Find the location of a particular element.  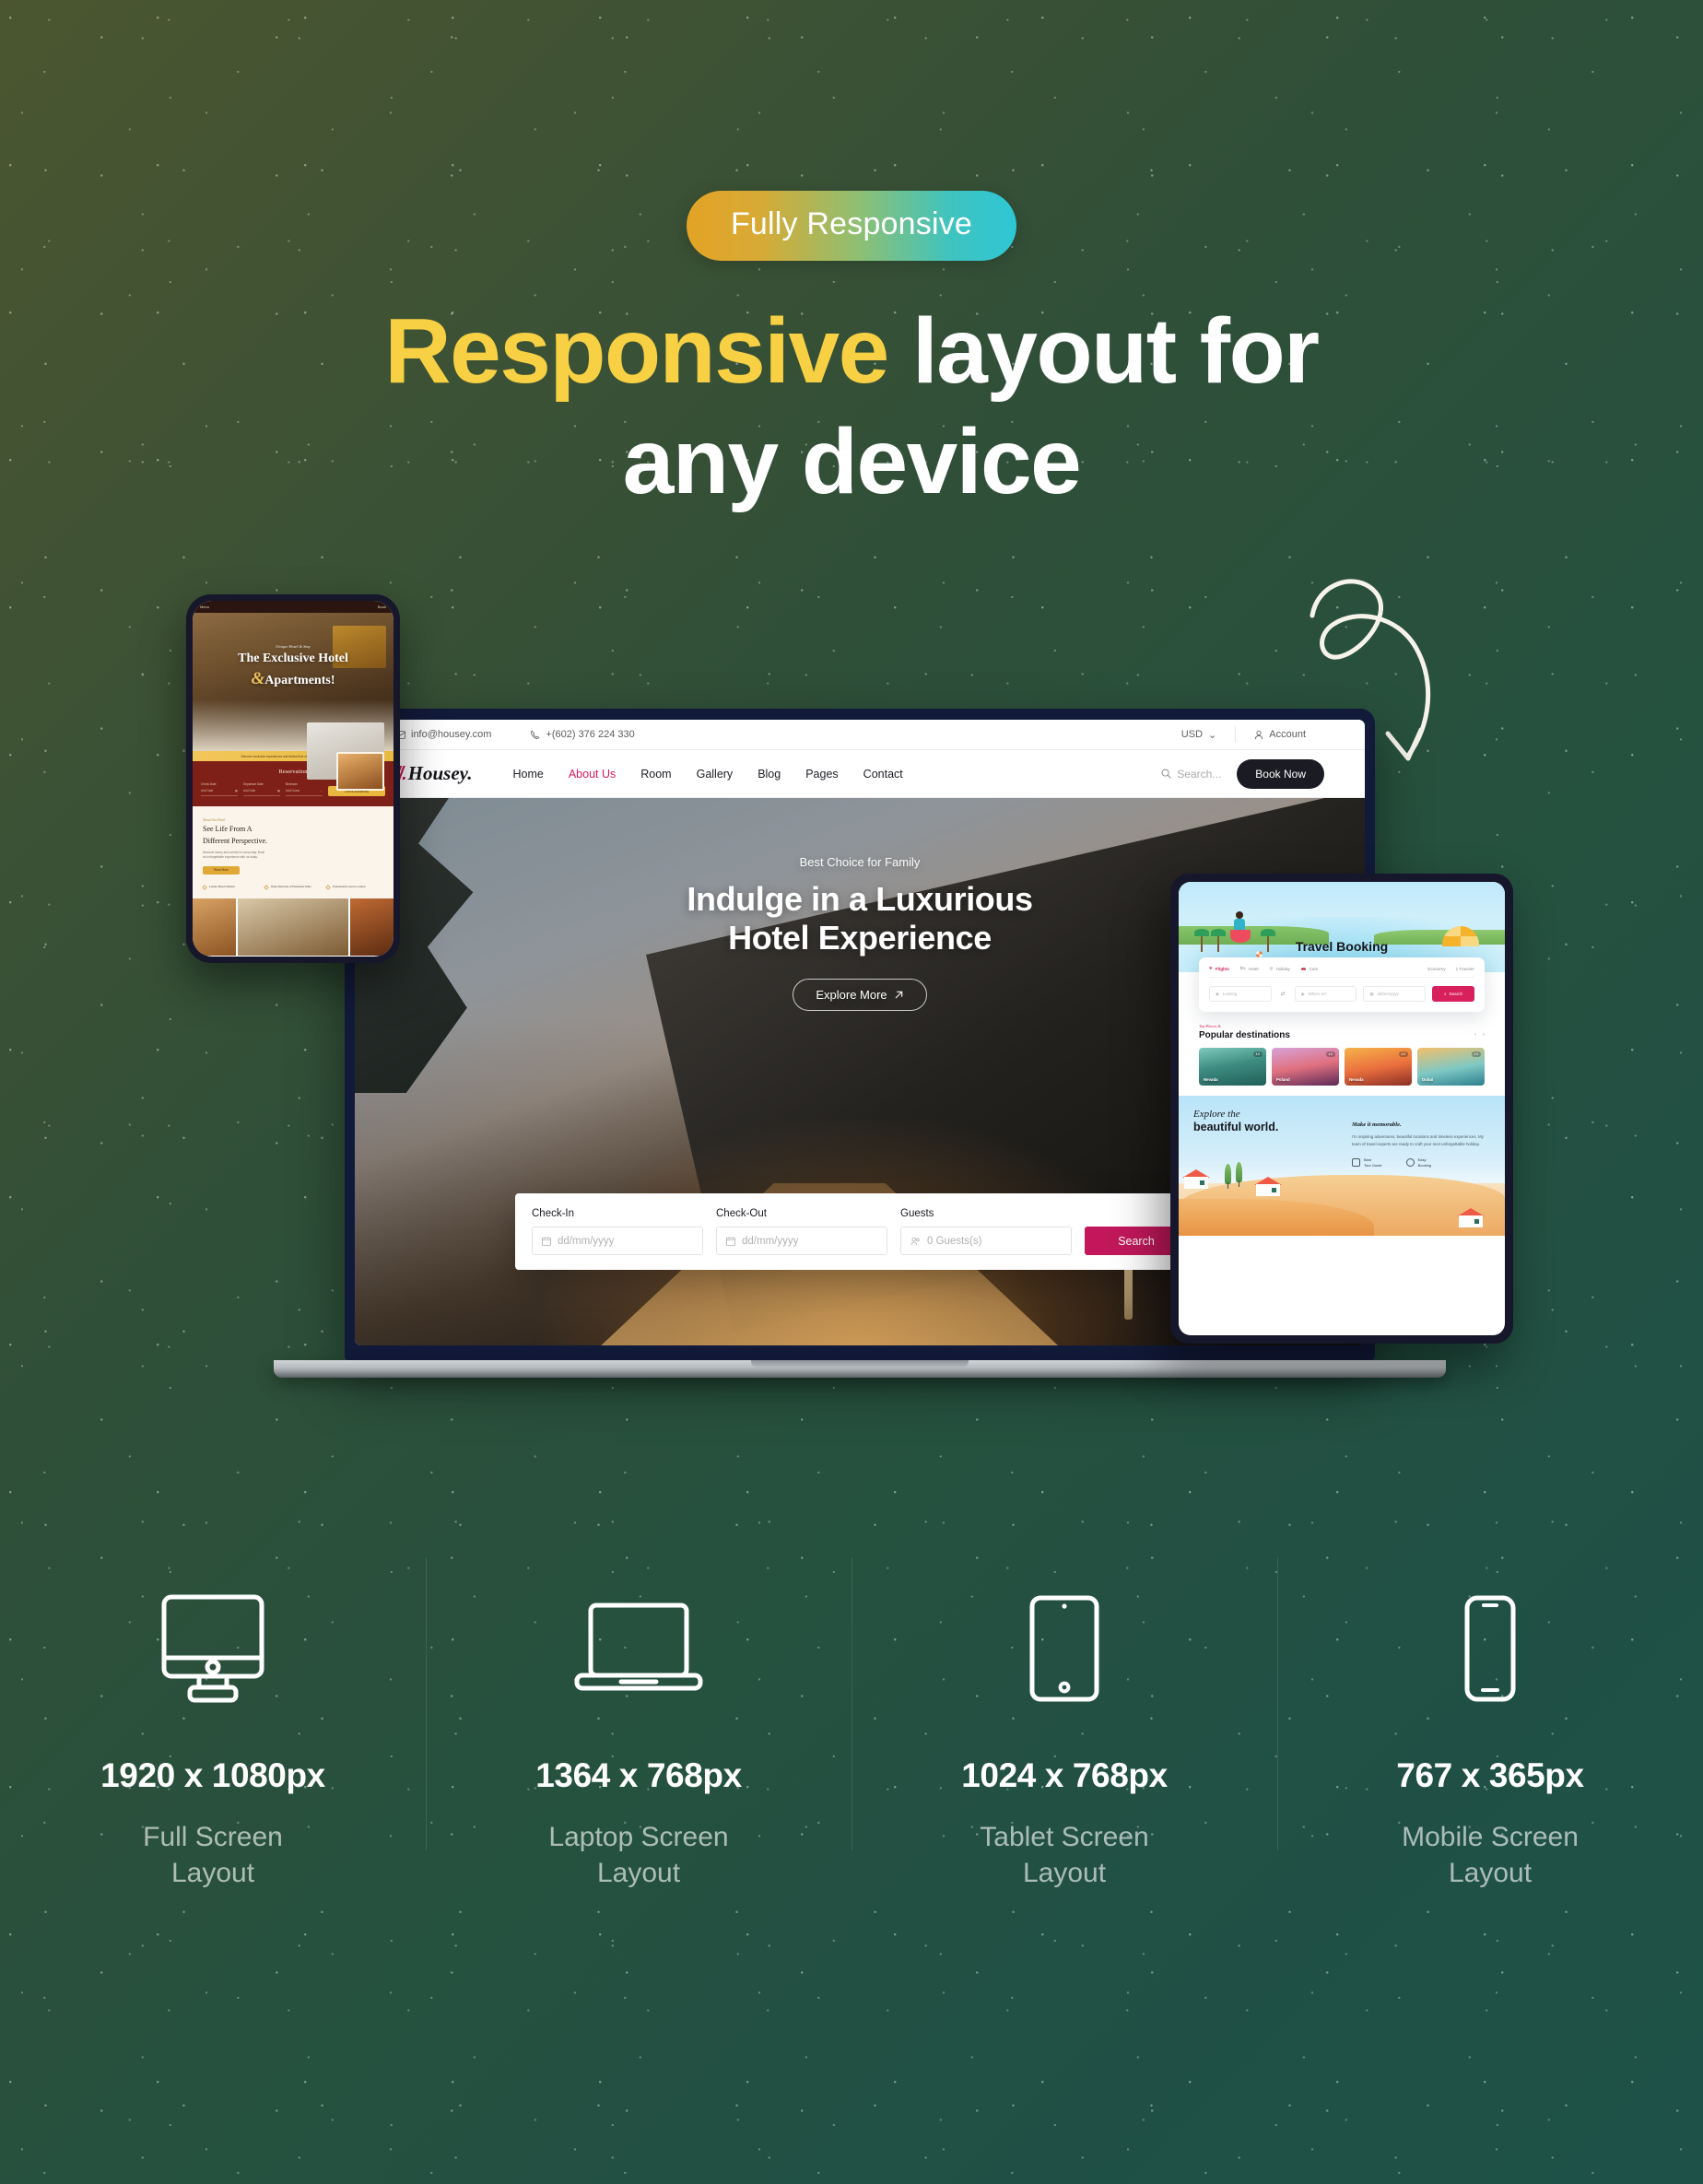

mobile-checkout-input: Add Date ▦ is located at coordinates (261, 792).